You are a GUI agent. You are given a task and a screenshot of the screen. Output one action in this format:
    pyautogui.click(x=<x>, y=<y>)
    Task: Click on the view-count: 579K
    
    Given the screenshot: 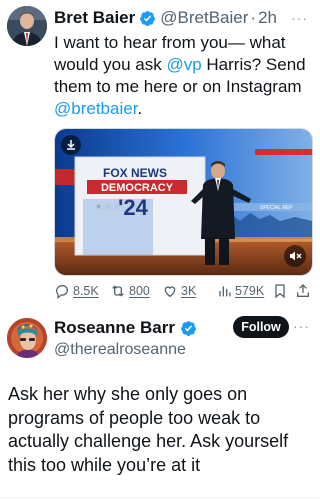 What is the action you would take?
    pyautogui.click(x=250, y=291)
    